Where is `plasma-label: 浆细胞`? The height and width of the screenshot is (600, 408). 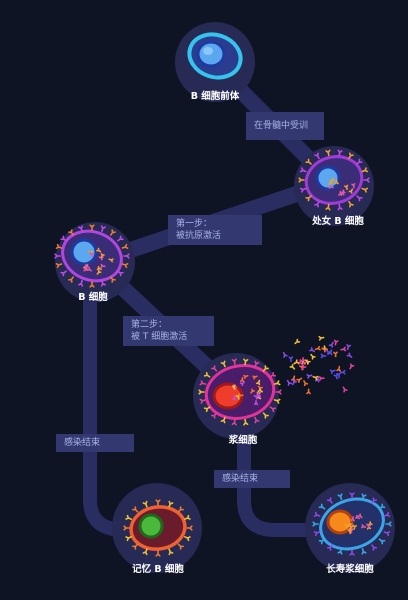 plasma-label: 浆细胞 is located at coordinates (243, 440).